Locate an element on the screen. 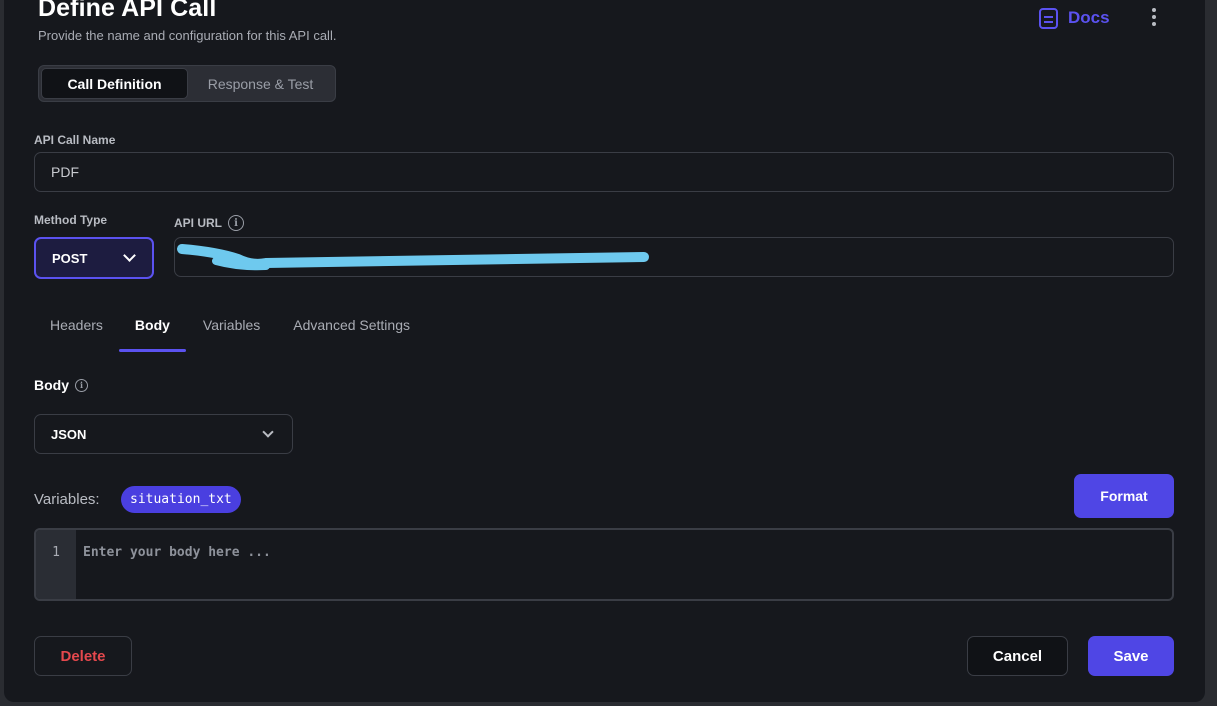 Image resolution: width=1217 pixels, height=706 pixels. api-call-name-input: PDF is located at coordinates (604, 172).